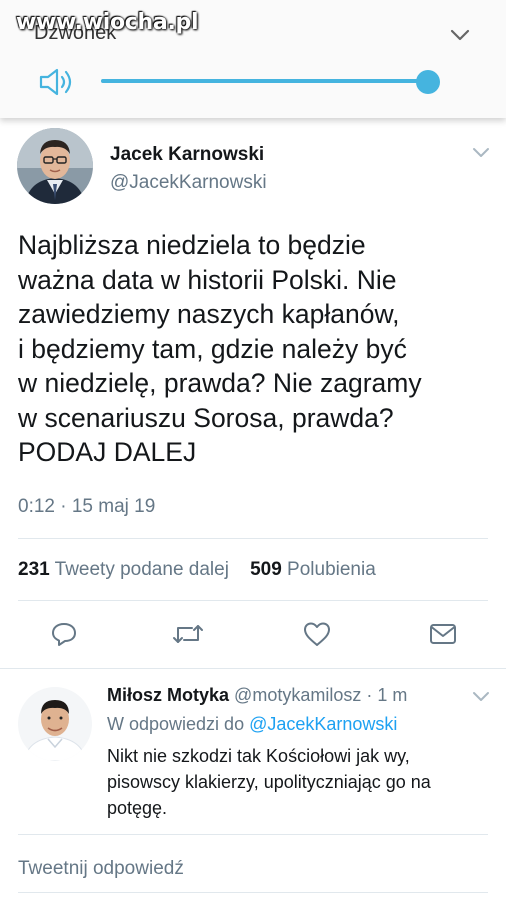 This screenshot has height=900, width=506. What do you see at coordinates (481, 699) in the screenshot?
I see `reply-menu-chevron-icon` at bounding box center [481, 699].